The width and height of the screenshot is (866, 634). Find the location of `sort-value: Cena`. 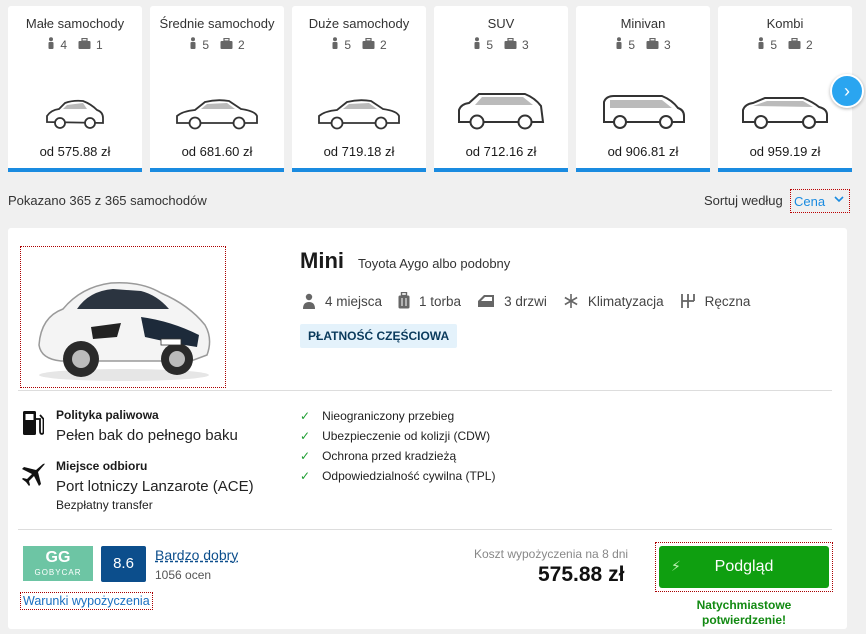

sort-value: Cena is located at coordinates (810, 201).